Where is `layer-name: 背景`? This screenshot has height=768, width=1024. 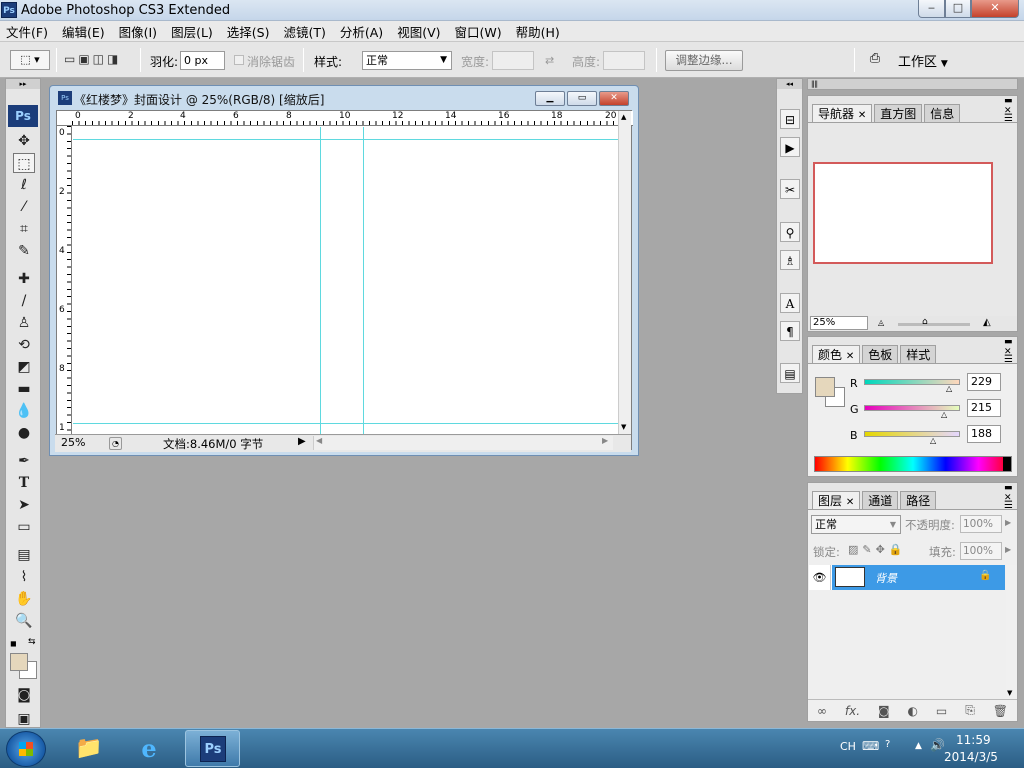
layer-name: 背景 is located at coordinates (886, 578).